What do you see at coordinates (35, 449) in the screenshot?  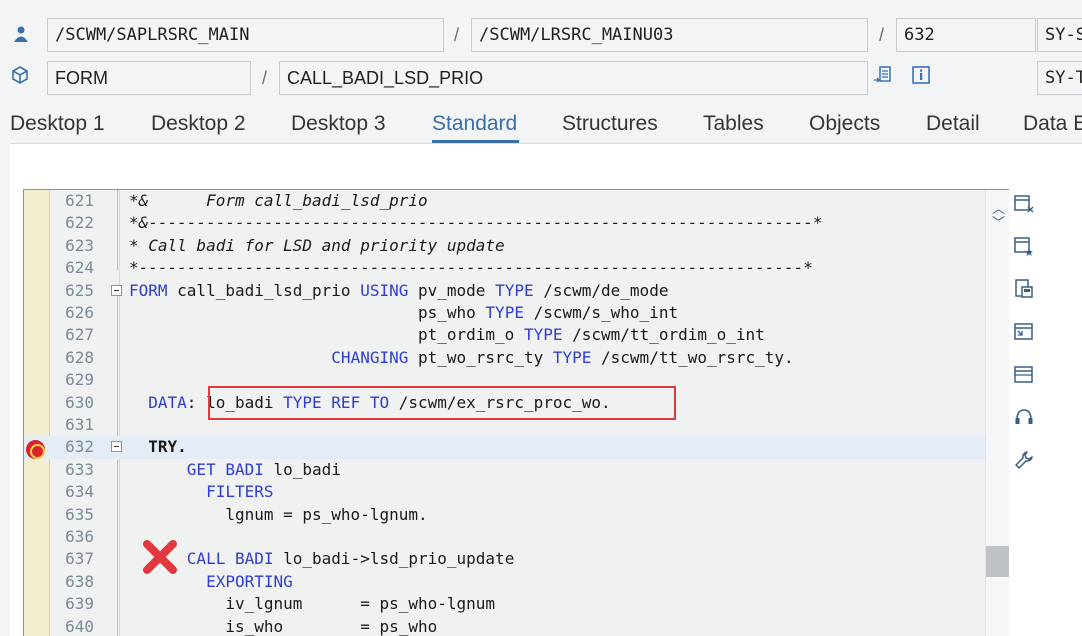 I see `breakpoint-current-icon` at bounding box center [35, 449].